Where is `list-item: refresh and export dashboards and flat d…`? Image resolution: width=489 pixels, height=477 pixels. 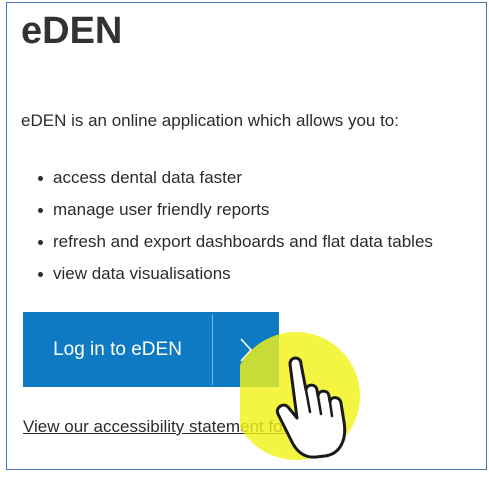 list-item: refresh and export dashboards and flat d… is located at coordinates (227, 247).